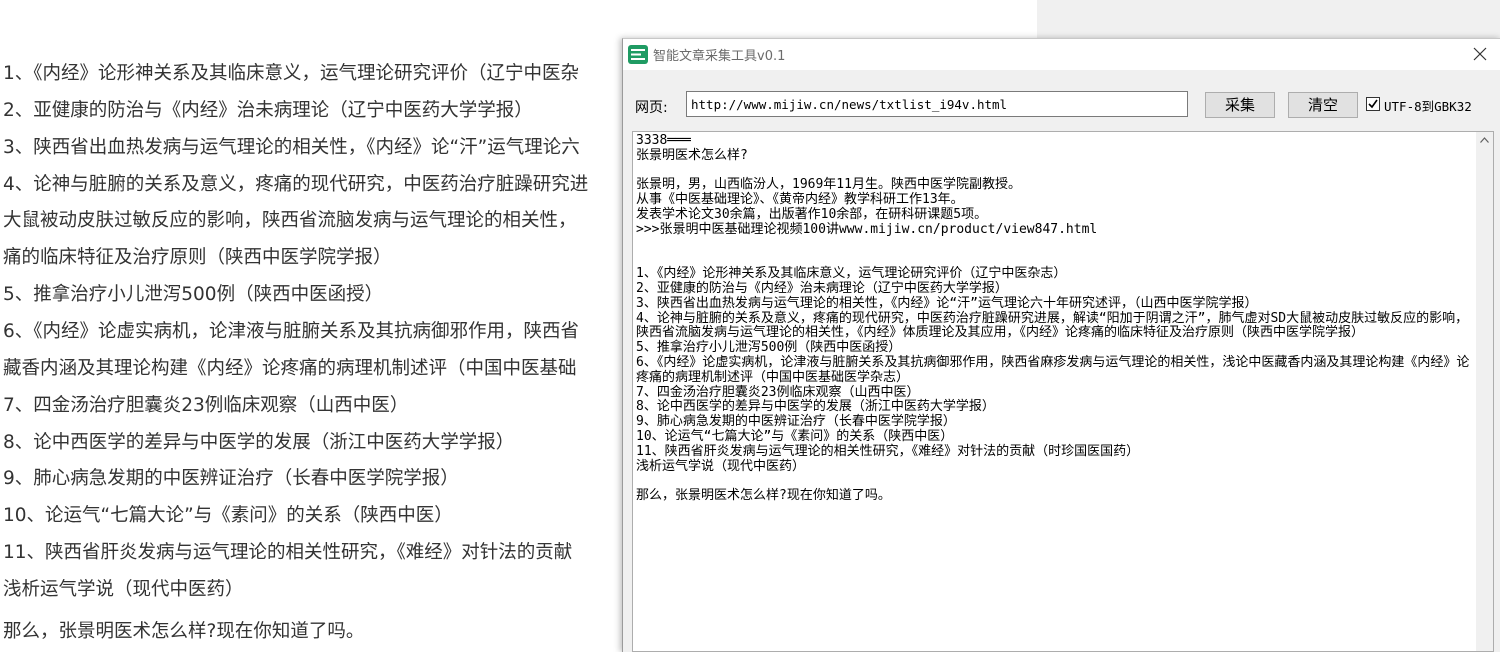 Image resolution: width=1500 pixels, height=652 pixels. Describe the element at coordinates (123, 589) in the screenshot. I see `article-line: 浅析运气学说（现代中医药）` at that location.